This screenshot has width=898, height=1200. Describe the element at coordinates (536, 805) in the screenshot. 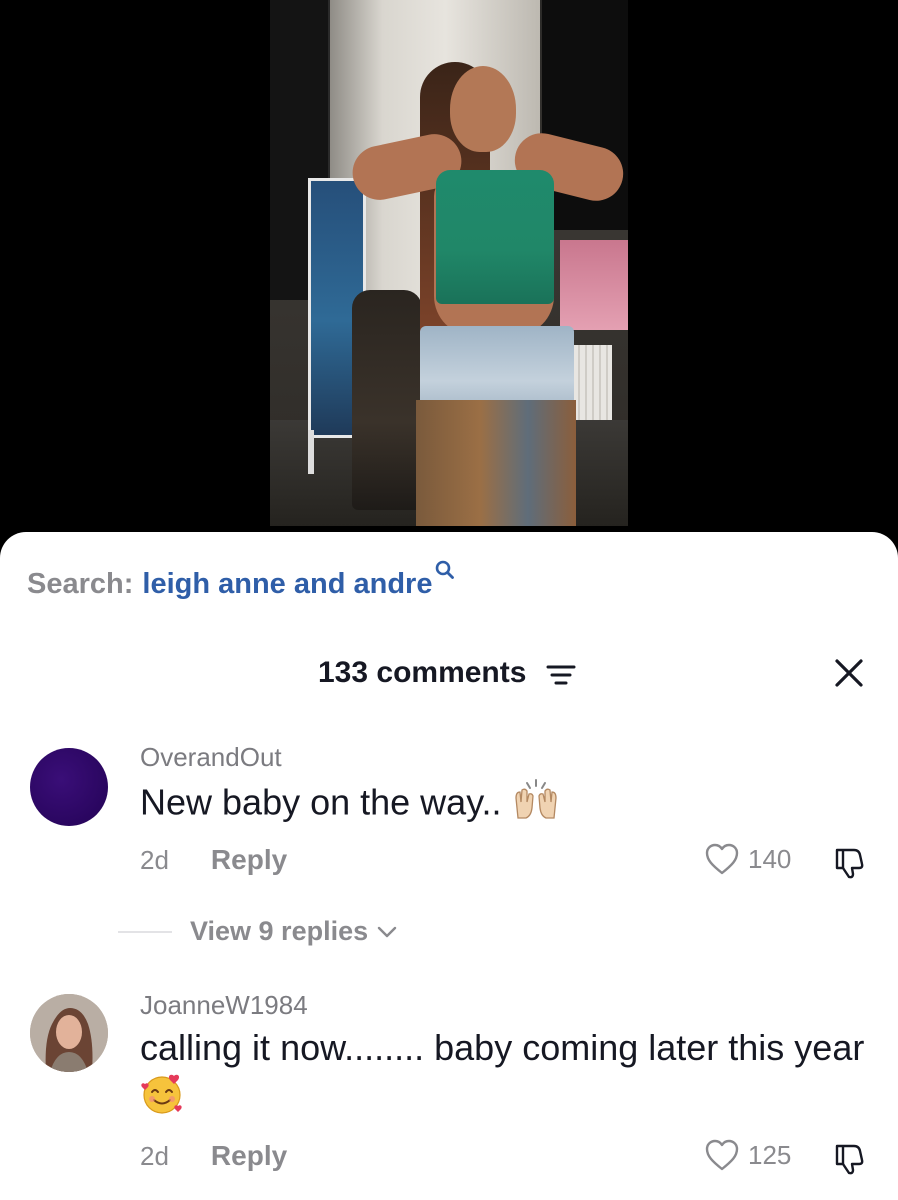

I see `raising-hands-icon` at that location.